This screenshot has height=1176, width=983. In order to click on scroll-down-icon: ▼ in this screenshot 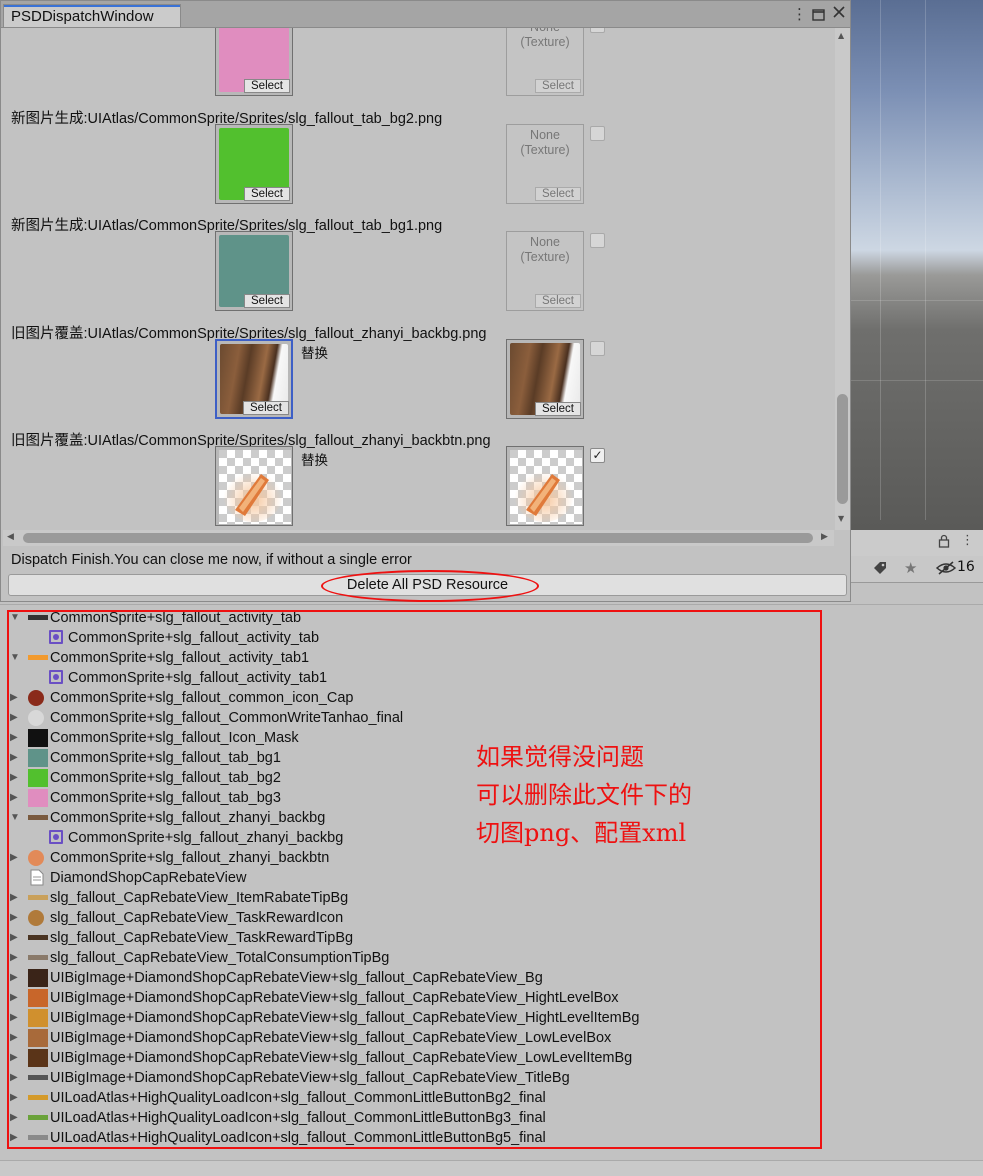, I will do `click(841, 518)`.